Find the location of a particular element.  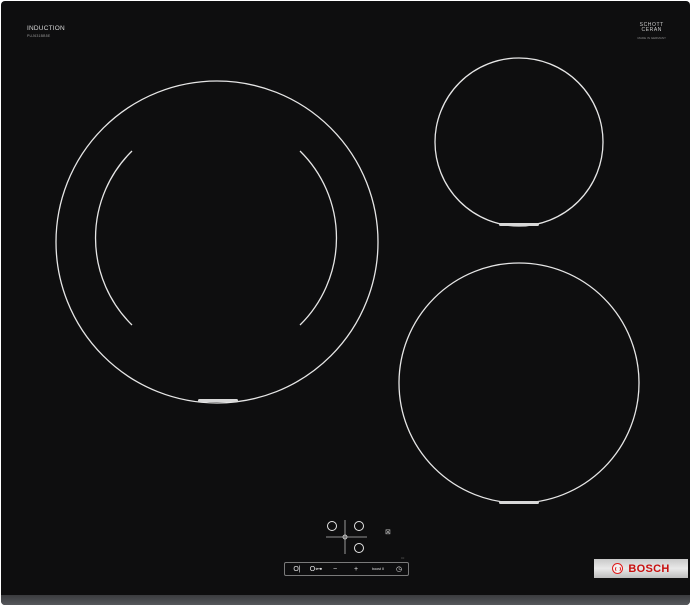

touch-control-strip: O| O⊶ − + boost II ◷ is located at coordinates (346, 569).